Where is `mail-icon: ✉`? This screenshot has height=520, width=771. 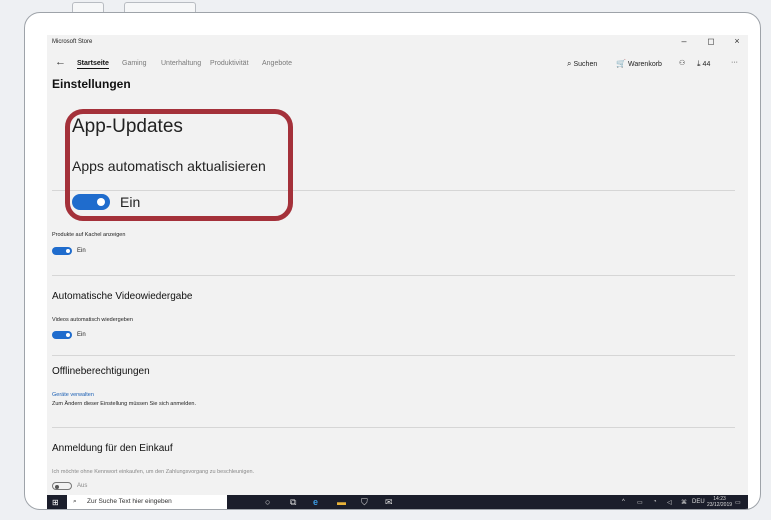
mail-icon: ✉ is located at coordinates (389, 502).